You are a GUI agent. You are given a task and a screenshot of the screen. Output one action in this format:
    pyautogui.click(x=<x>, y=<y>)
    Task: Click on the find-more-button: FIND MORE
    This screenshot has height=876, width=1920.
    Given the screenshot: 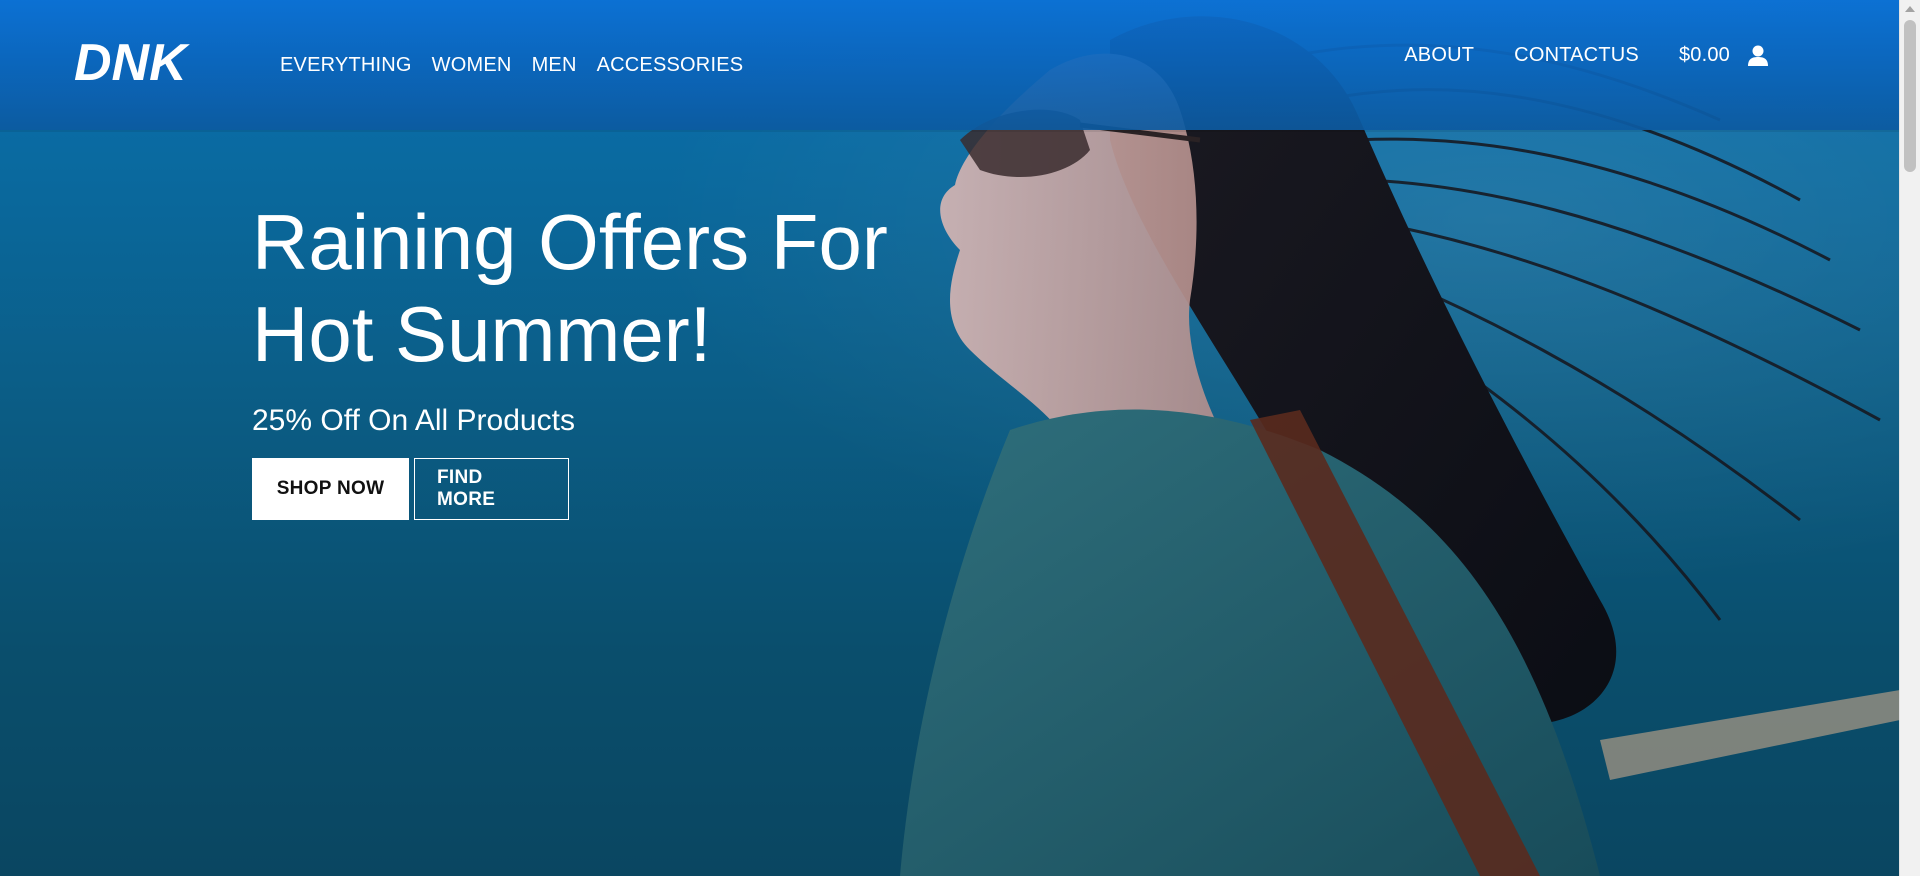 What is the action you would take?
    pyautogui.click(x=491, y=489)
    